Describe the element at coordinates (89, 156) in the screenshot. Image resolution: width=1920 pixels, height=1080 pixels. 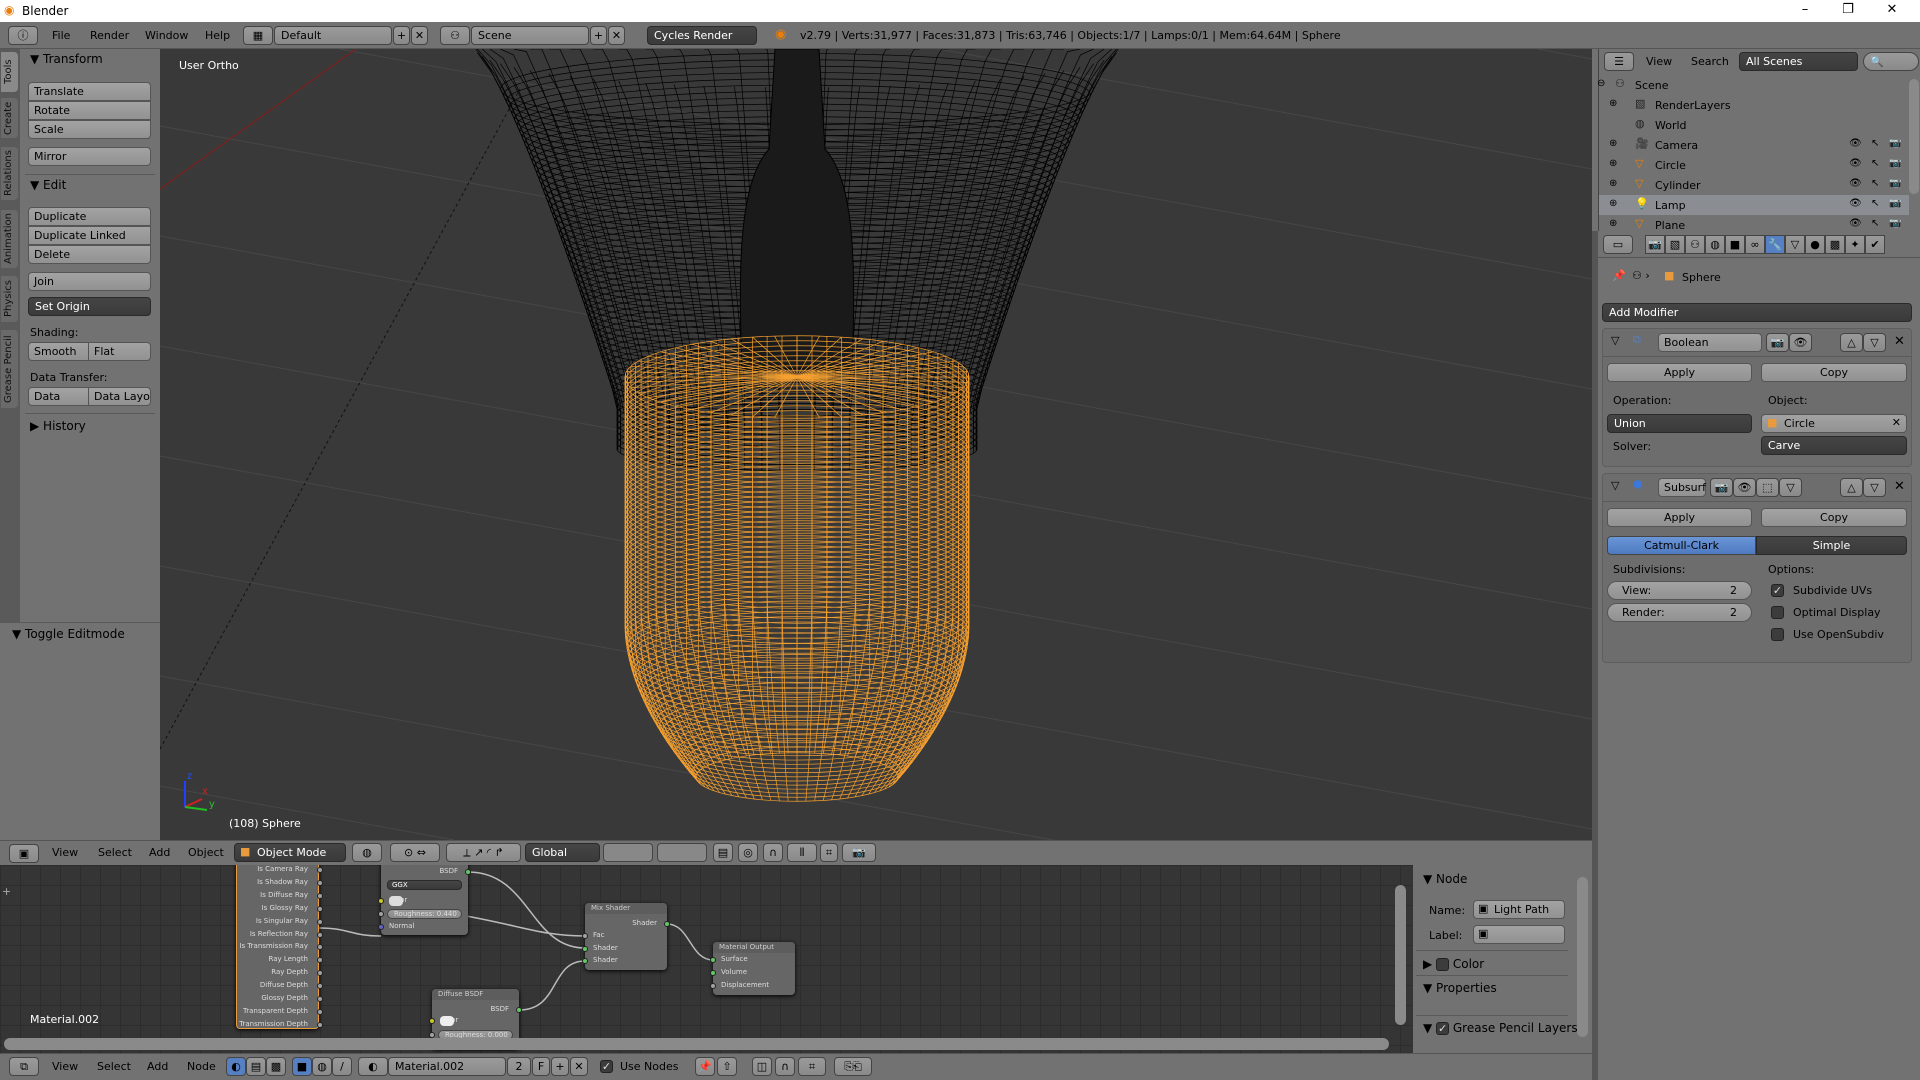
I see `mirror-button: Mirror` at that location.